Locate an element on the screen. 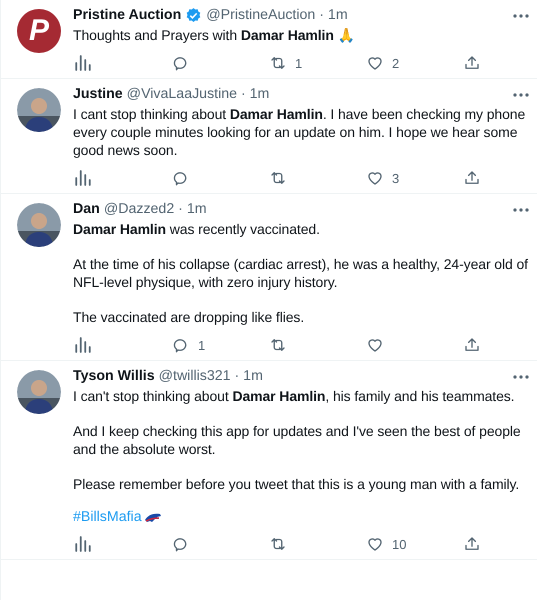 The image size is (537, 600). author-name: Tyson Willis is located at coordinates (114, 376).